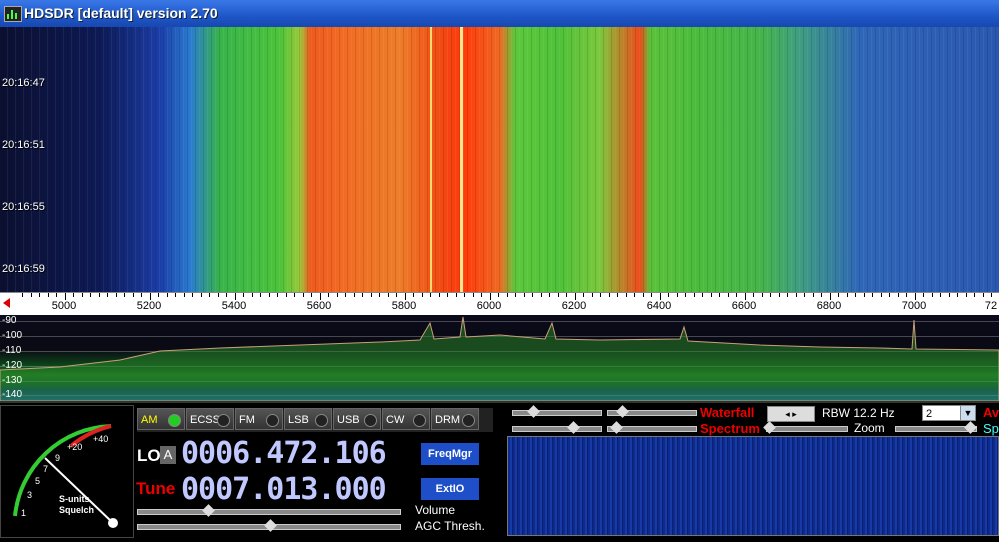 This screenshot has height=542, width=999. What do you see at coordinates (949, 413) in the screenshot?
I see `average-select: 2 ▼` at bounding box center [949, 413].